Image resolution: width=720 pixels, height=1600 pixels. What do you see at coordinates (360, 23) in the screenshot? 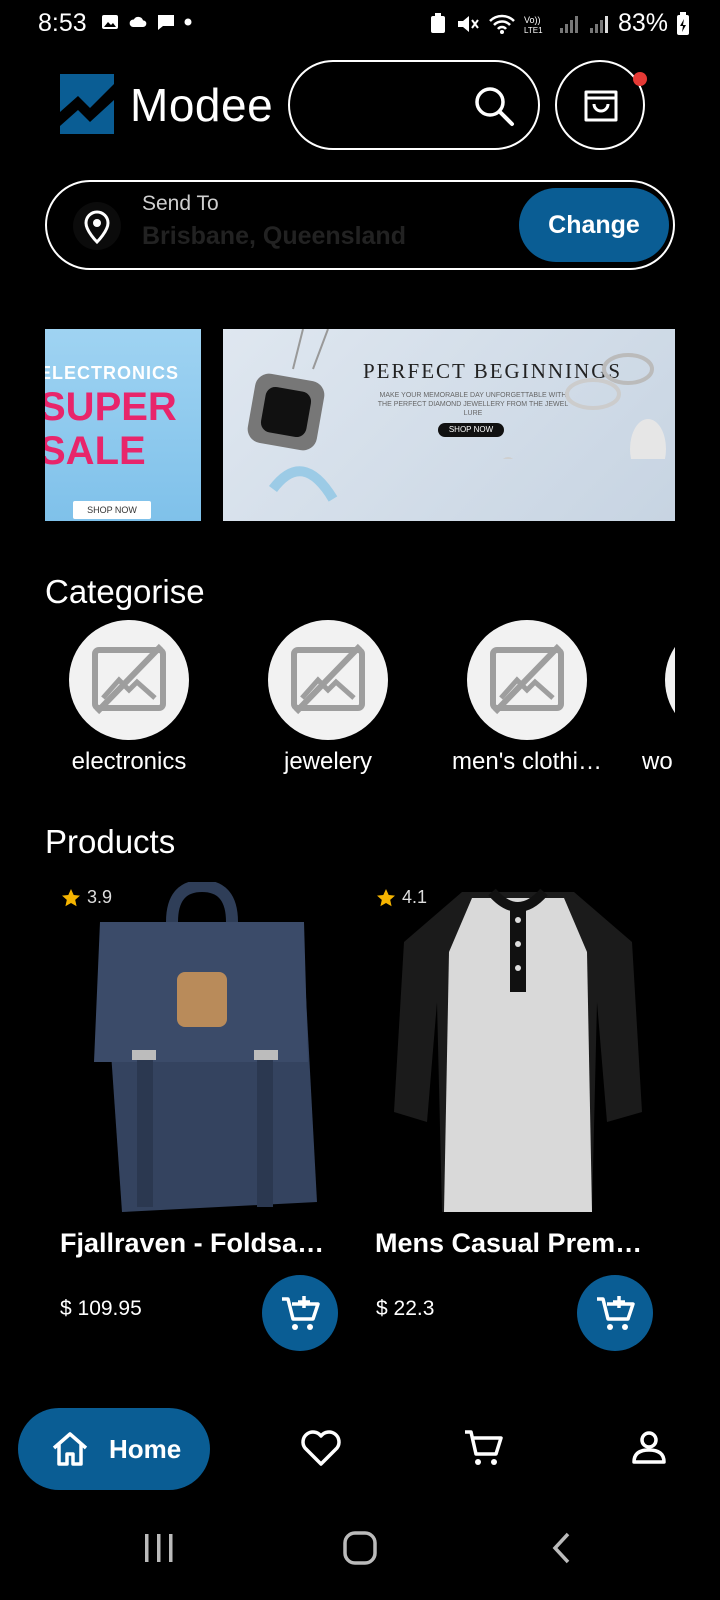
I see `status-bar: 8:53 Vo)) LTE1 83%` at bounding box center [360, 23].